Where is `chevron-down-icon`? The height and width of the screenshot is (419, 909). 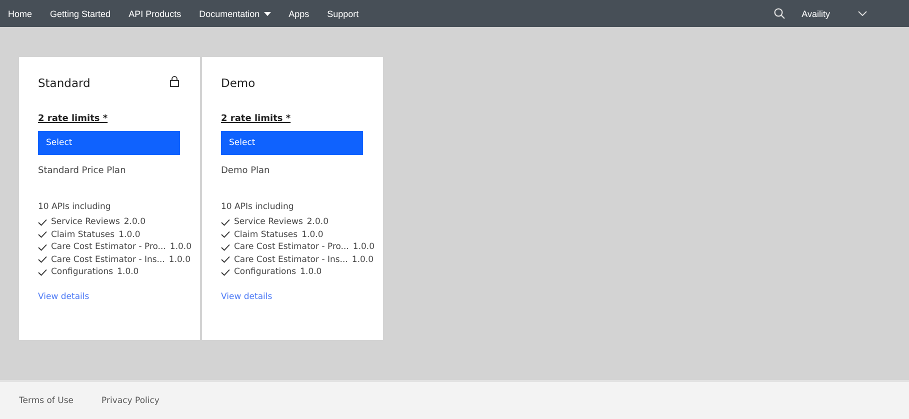
chevron-down-icon is located at coordinates (862, 13).